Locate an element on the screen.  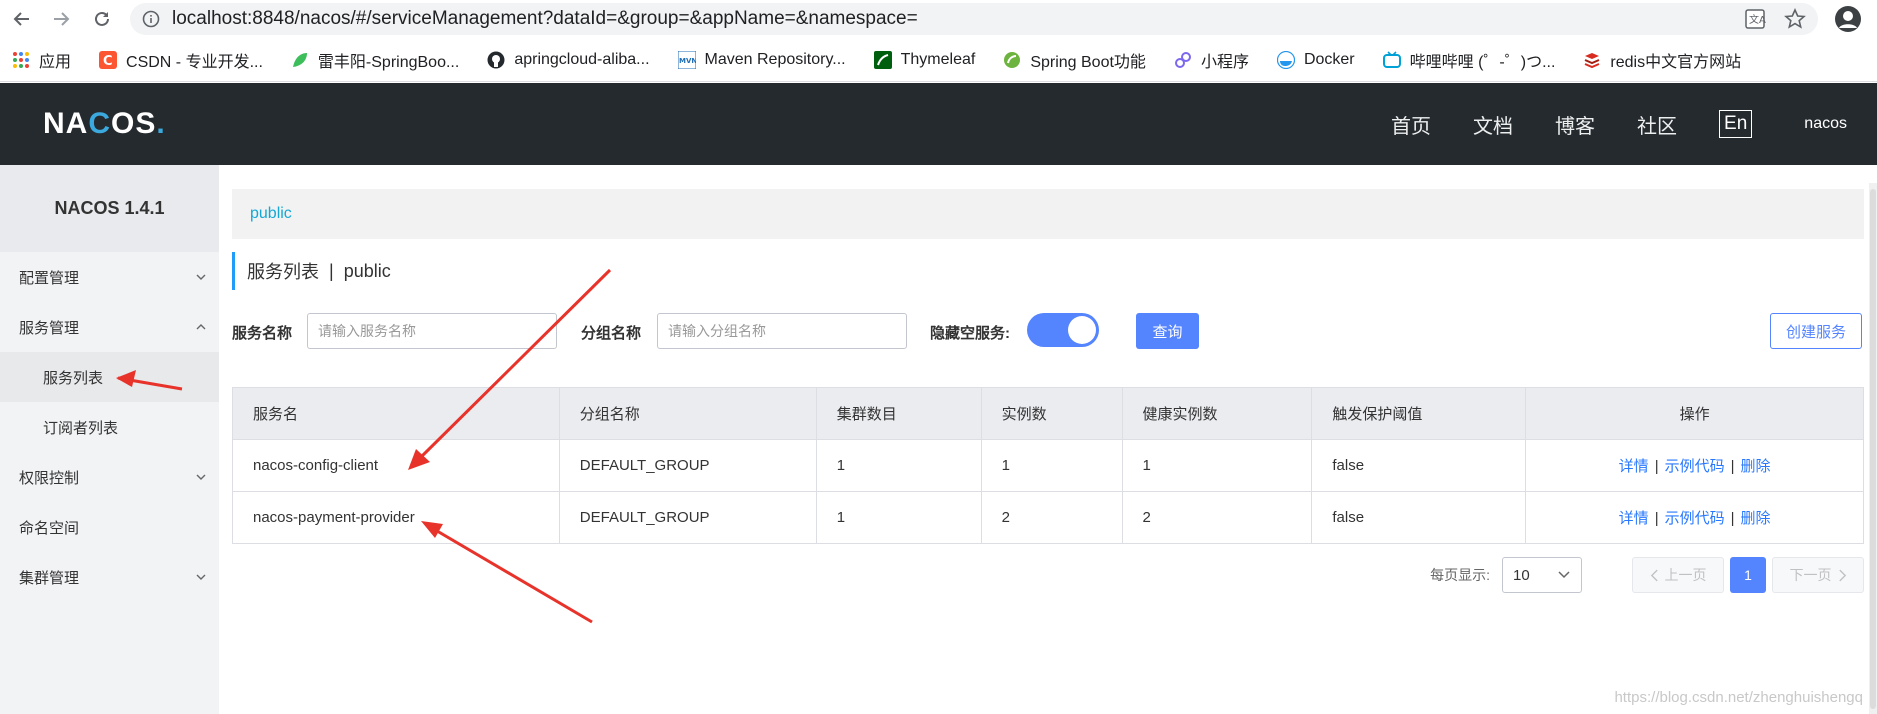
group-name-input is located at coordinates (782, 331).